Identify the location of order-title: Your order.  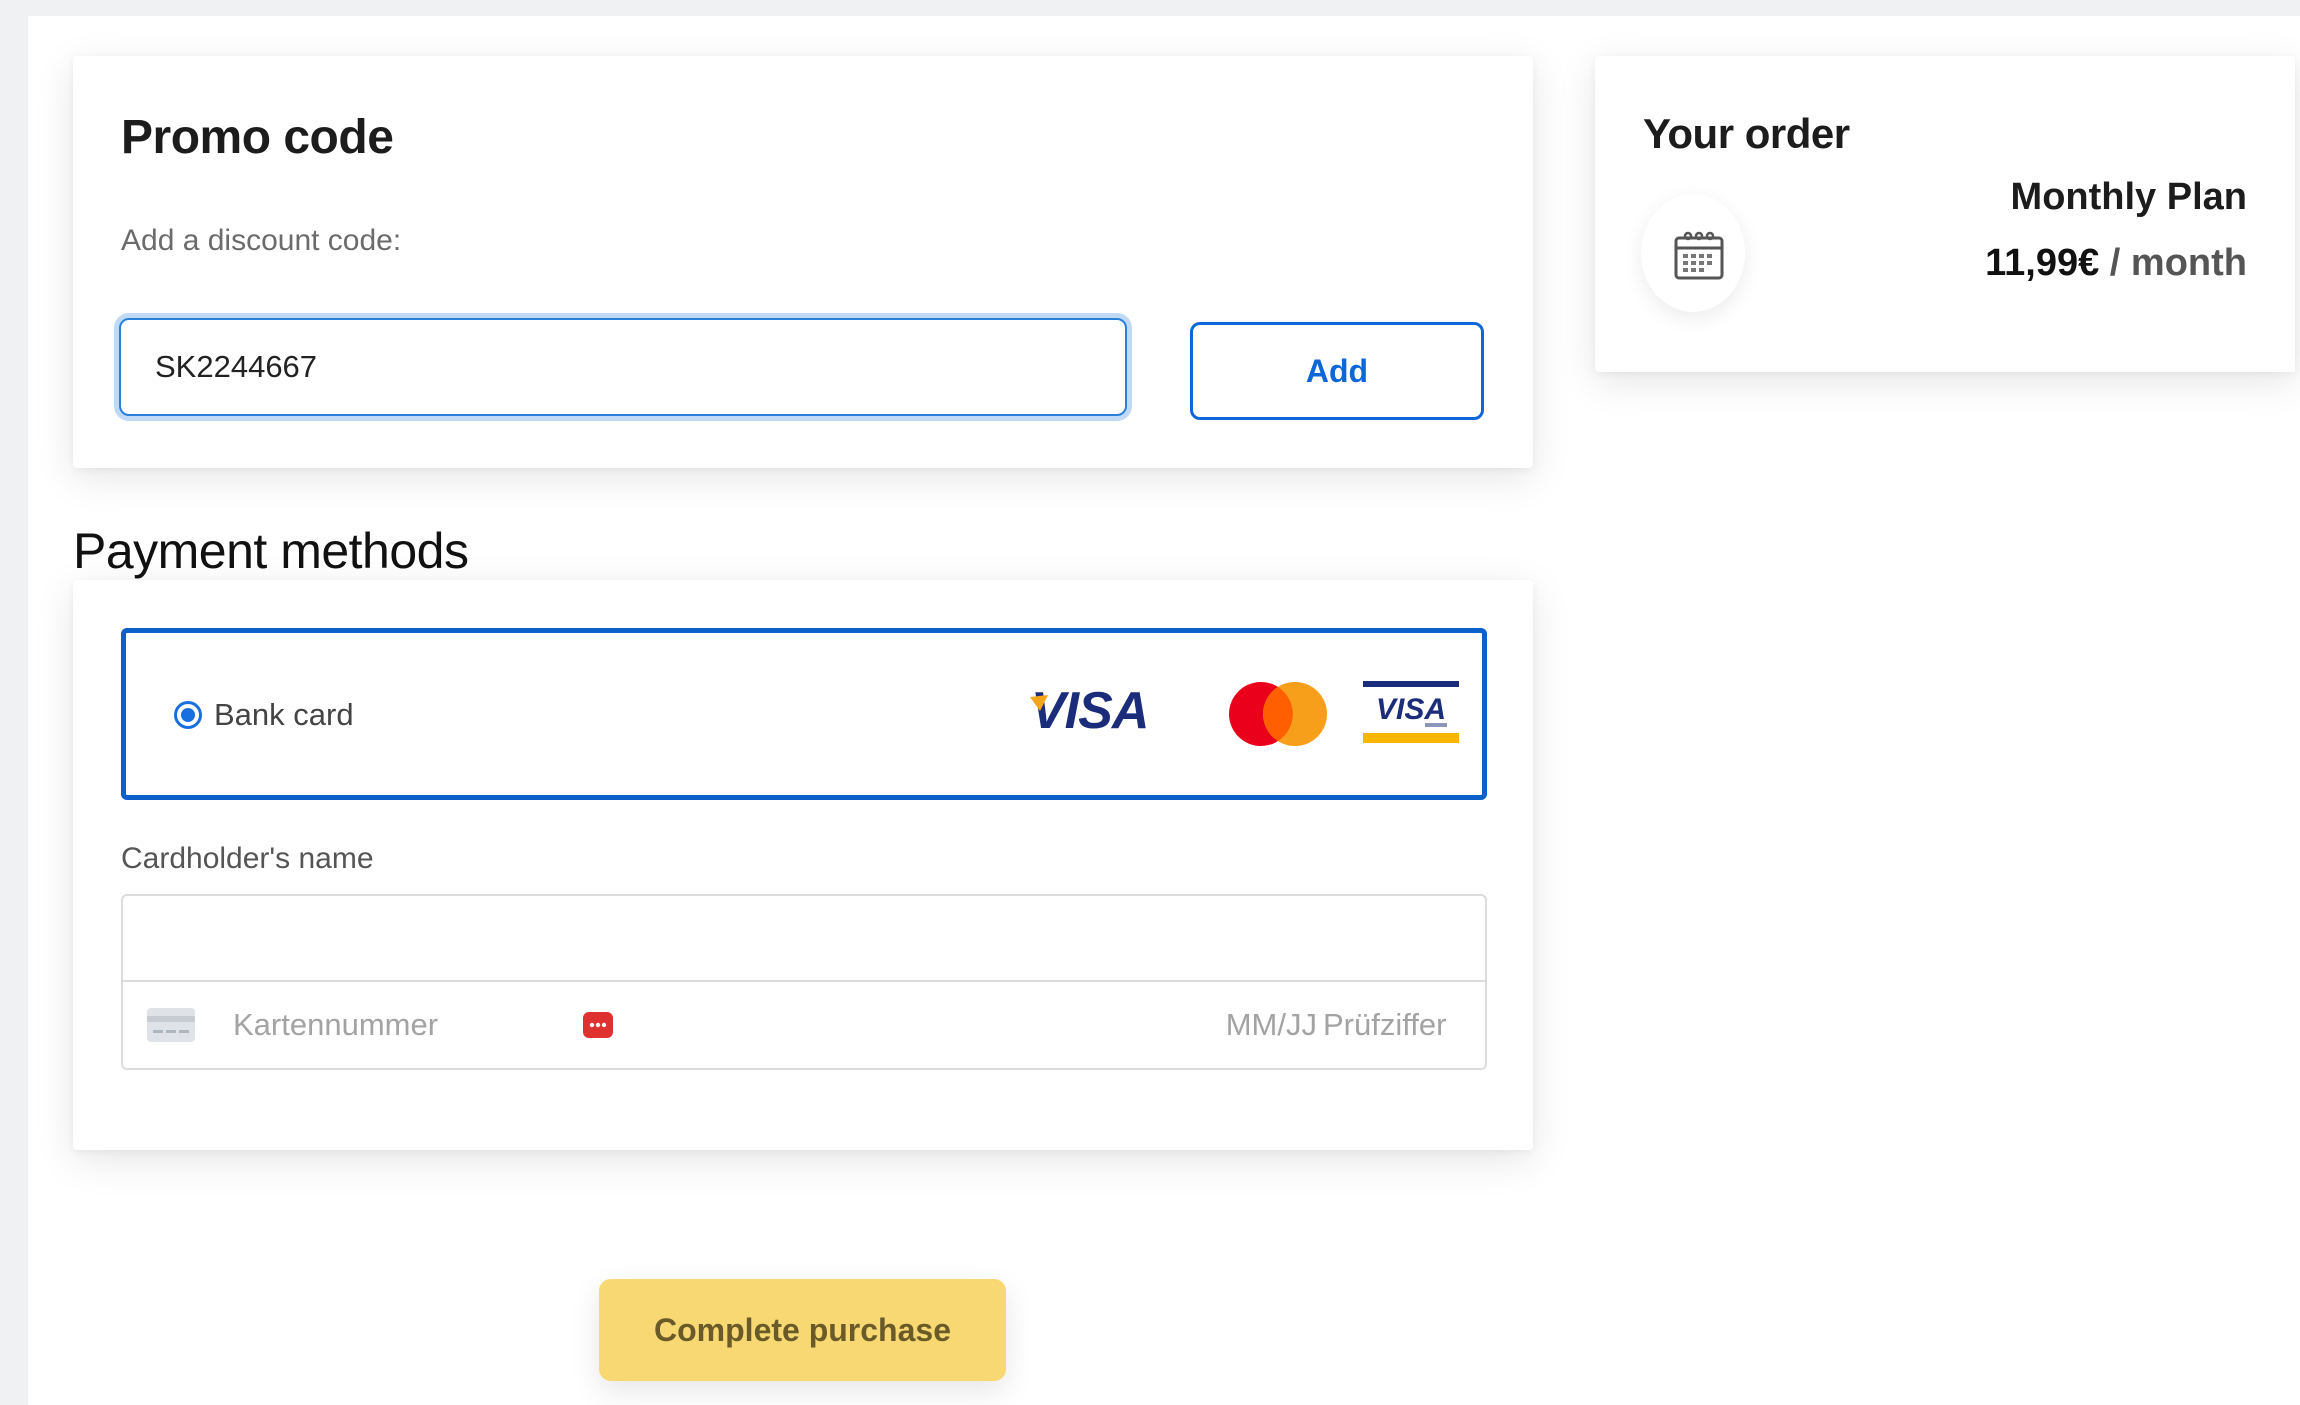
(1746, 133).